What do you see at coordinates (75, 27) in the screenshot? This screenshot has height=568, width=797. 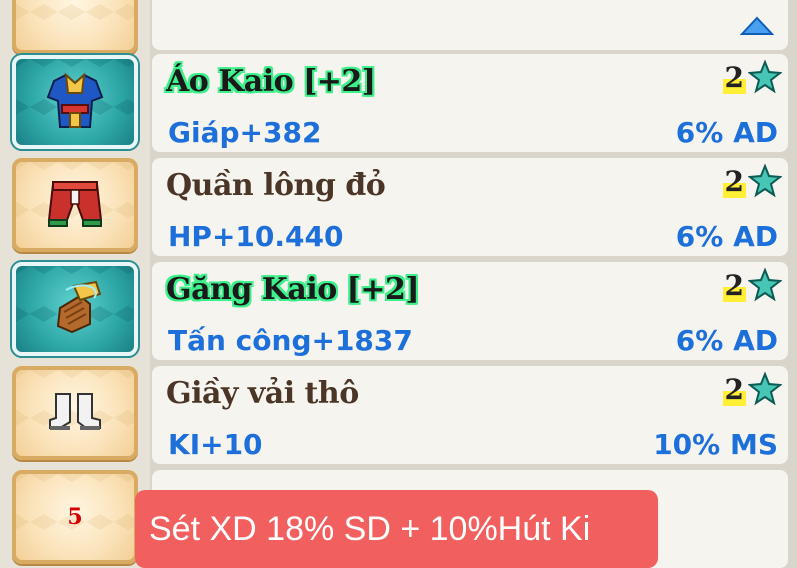 I see `equipment-slot-partial` at bounding box center [75, 27].